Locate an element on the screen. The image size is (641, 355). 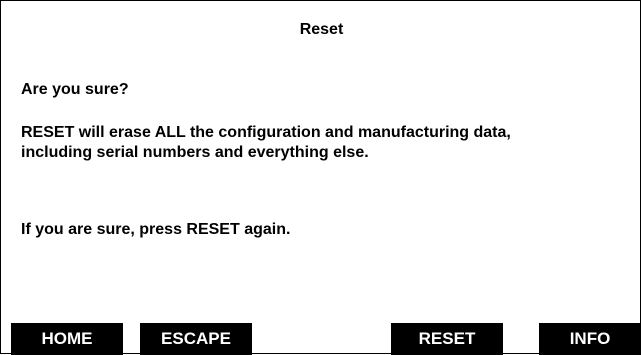
screen-title: Reset is located at coordinates (321, 29).